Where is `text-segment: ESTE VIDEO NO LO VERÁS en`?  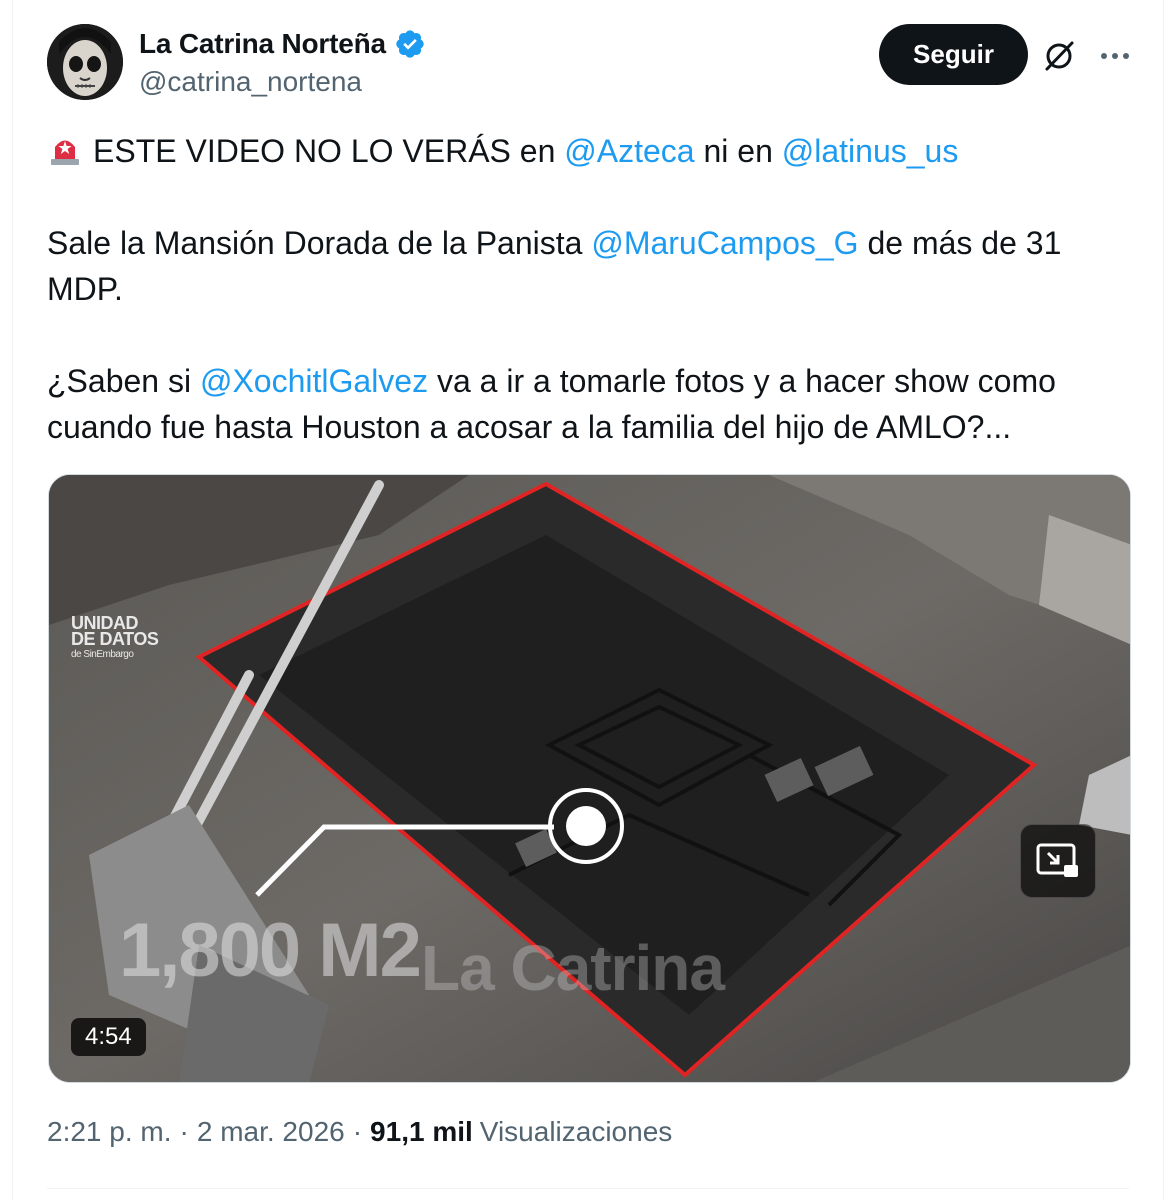 text-segment: ESTE VIDEO NO LO VERÁS en is located at coordinates (329, 151).